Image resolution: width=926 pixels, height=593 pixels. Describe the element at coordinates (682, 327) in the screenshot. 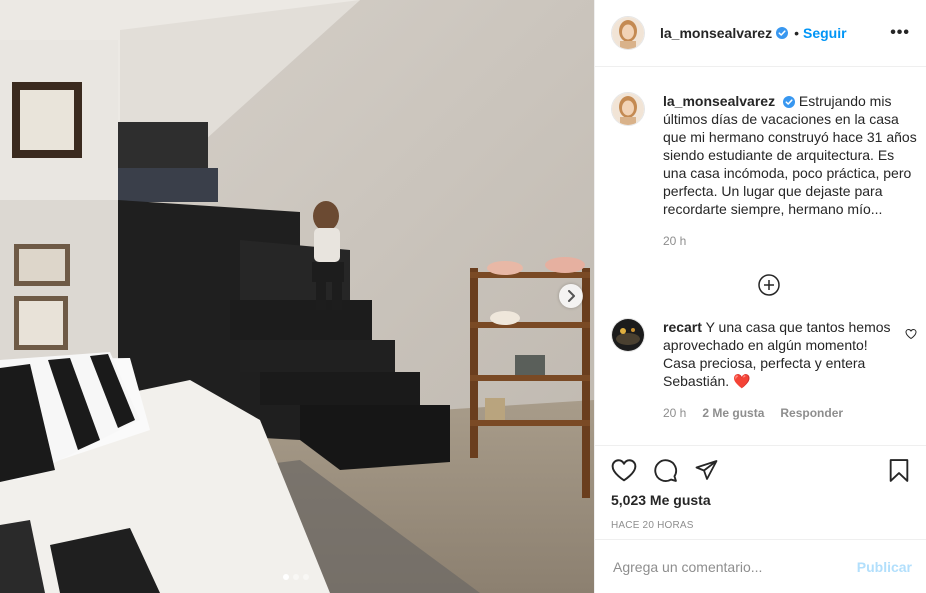

I see `commenter-username: recart` at that location.